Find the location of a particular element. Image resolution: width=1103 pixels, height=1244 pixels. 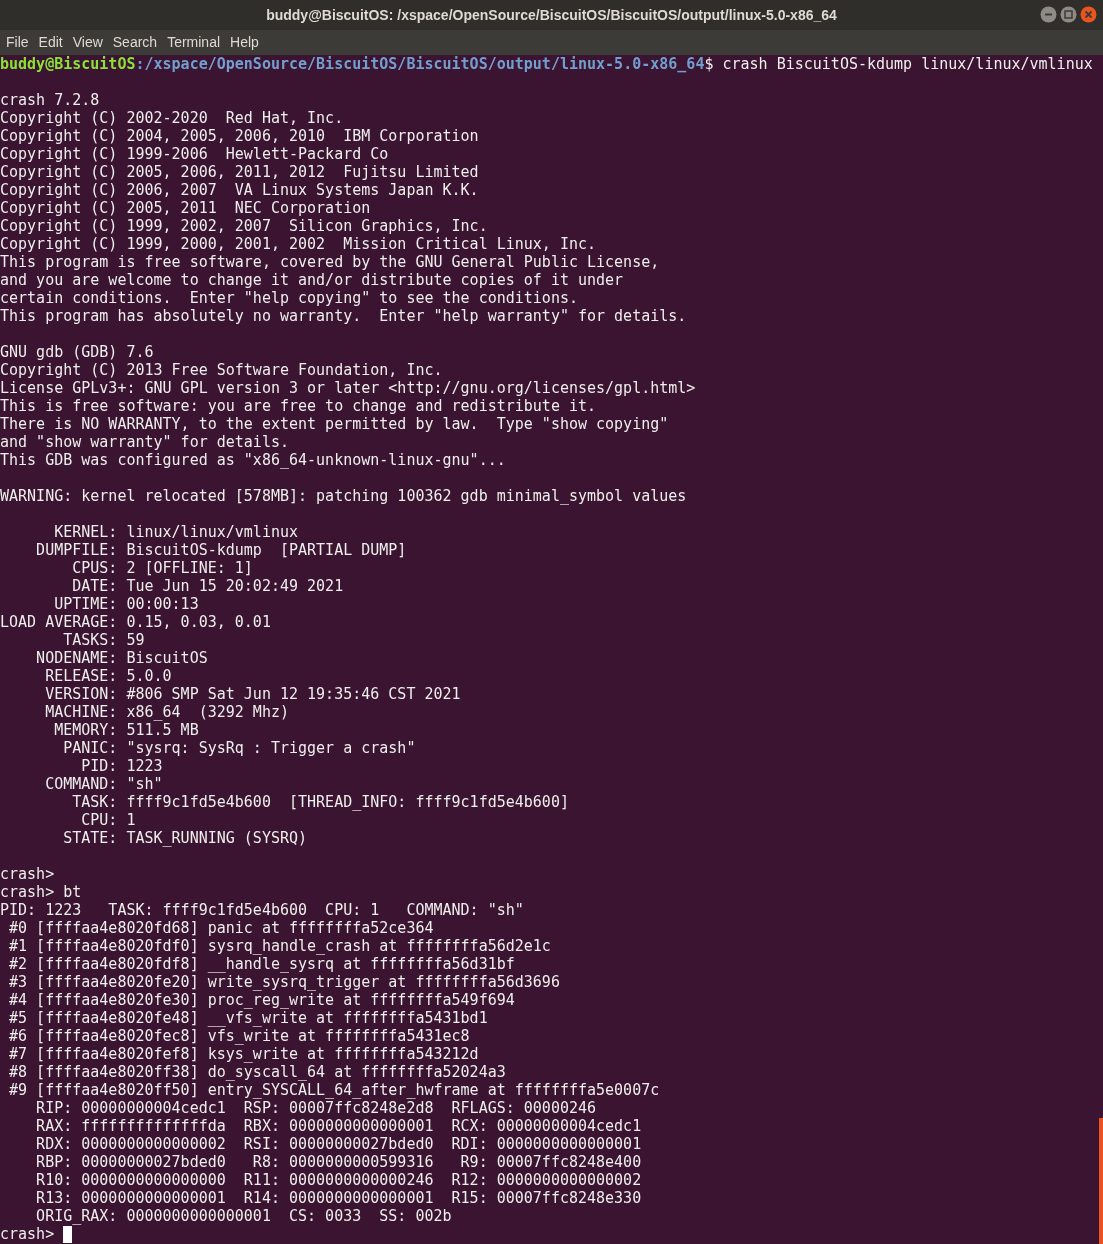

terminal-line: RDX: 0000000000000002 RSI: 00000000027bded0 RDI: 0000000000000001 is located at coordinates (338, 1144).